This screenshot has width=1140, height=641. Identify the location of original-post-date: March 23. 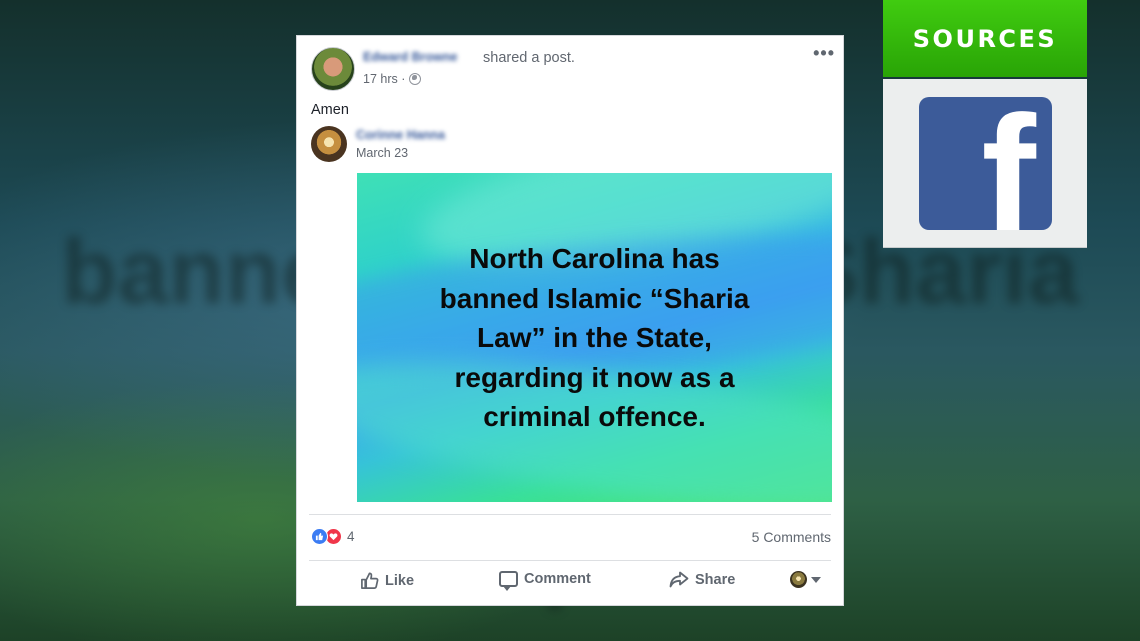
(382, 153).